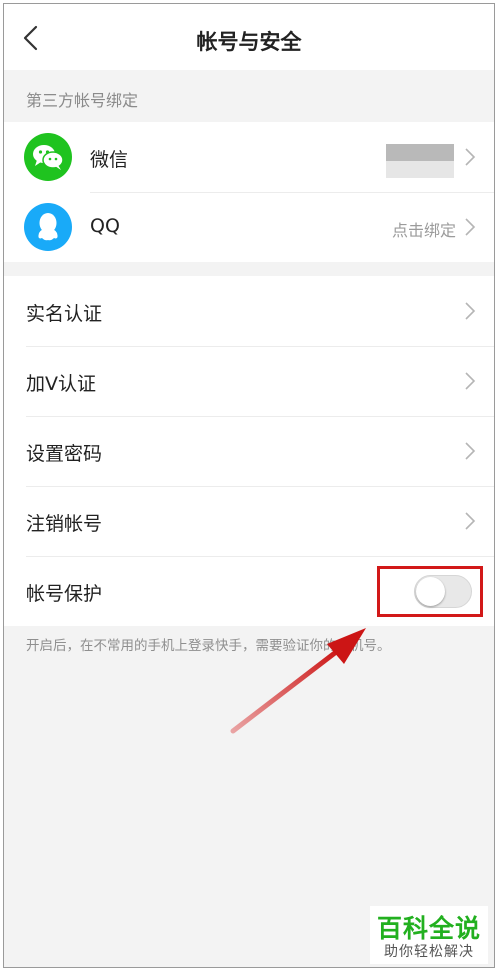 This screenshot has width=500, height=972. I want to click on third-party-binding-list: 微信 QQ 点击绑定, so click(249, 192).